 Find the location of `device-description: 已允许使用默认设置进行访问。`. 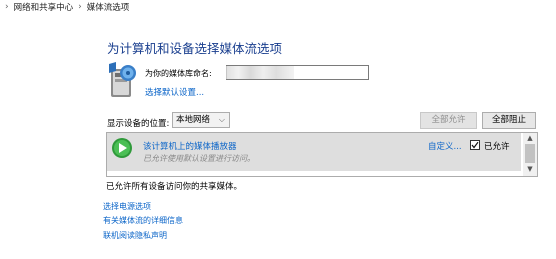

device-description: 已允许使用默认设置进行访问。 is located at coordinates (199, 158).